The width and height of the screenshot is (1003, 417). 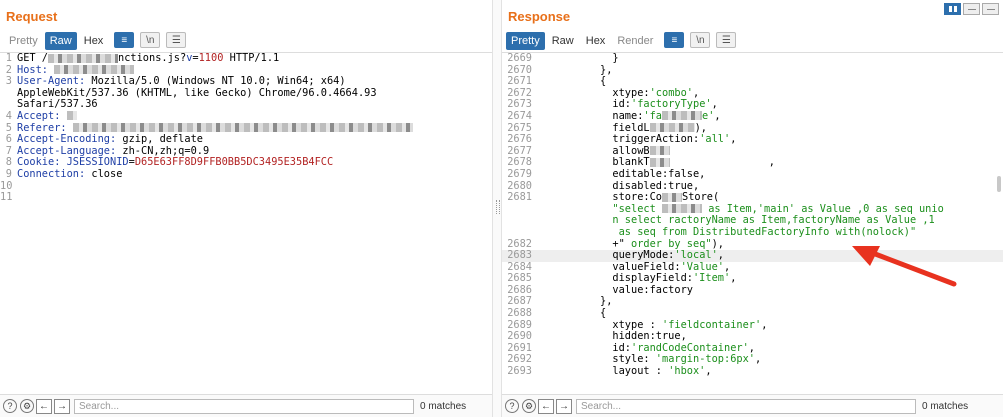 What do you see at coordinates (70, 174) in the screenshot?
I see `line-text: Connection: close` at bounding box center [70, 174].